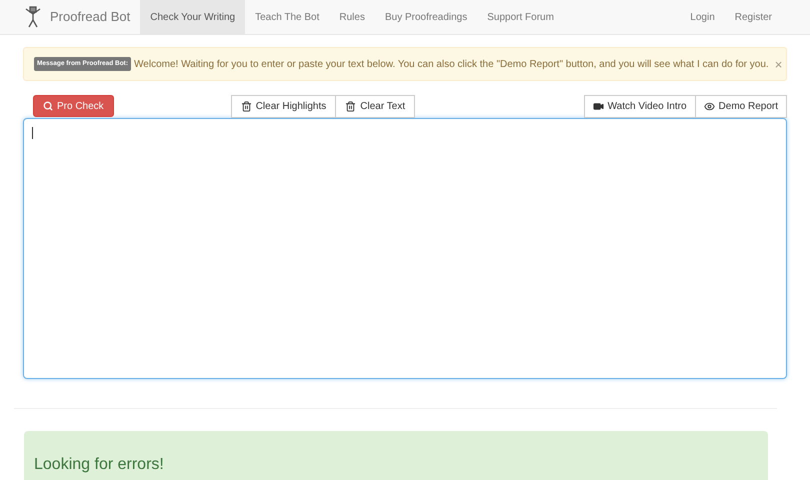 This screenshot has height=480, width=810. I want to click on nav-link: Register, so click(753, 17).